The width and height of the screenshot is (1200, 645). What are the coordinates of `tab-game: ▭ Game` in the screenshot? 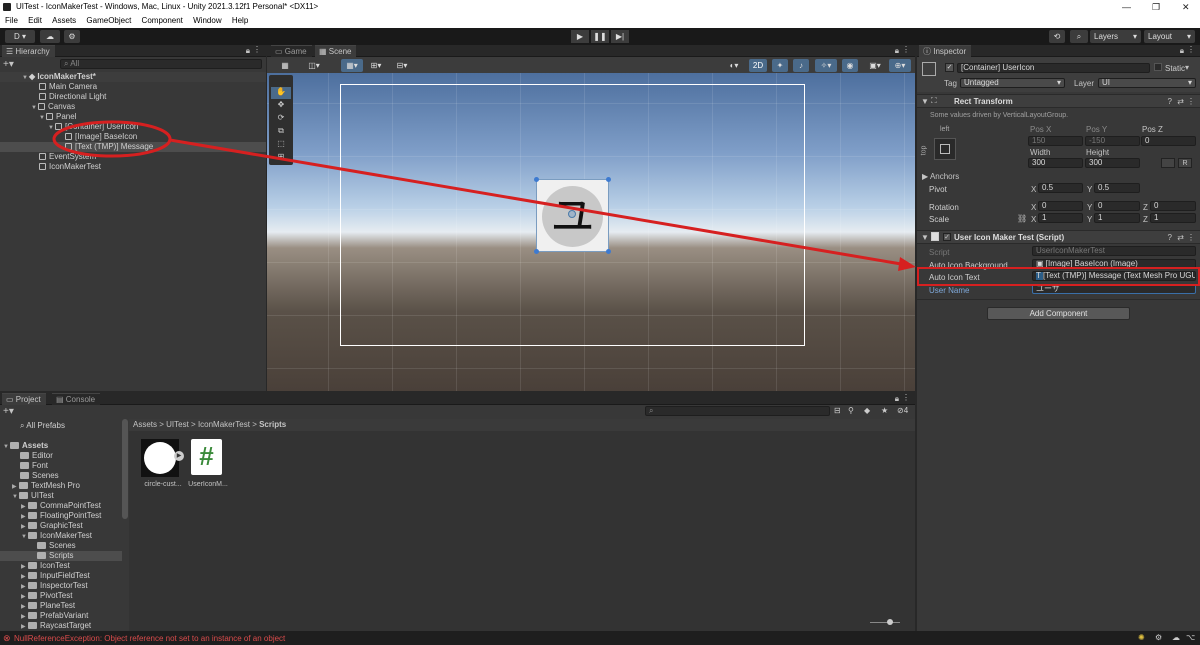 It's located at (291, 51).